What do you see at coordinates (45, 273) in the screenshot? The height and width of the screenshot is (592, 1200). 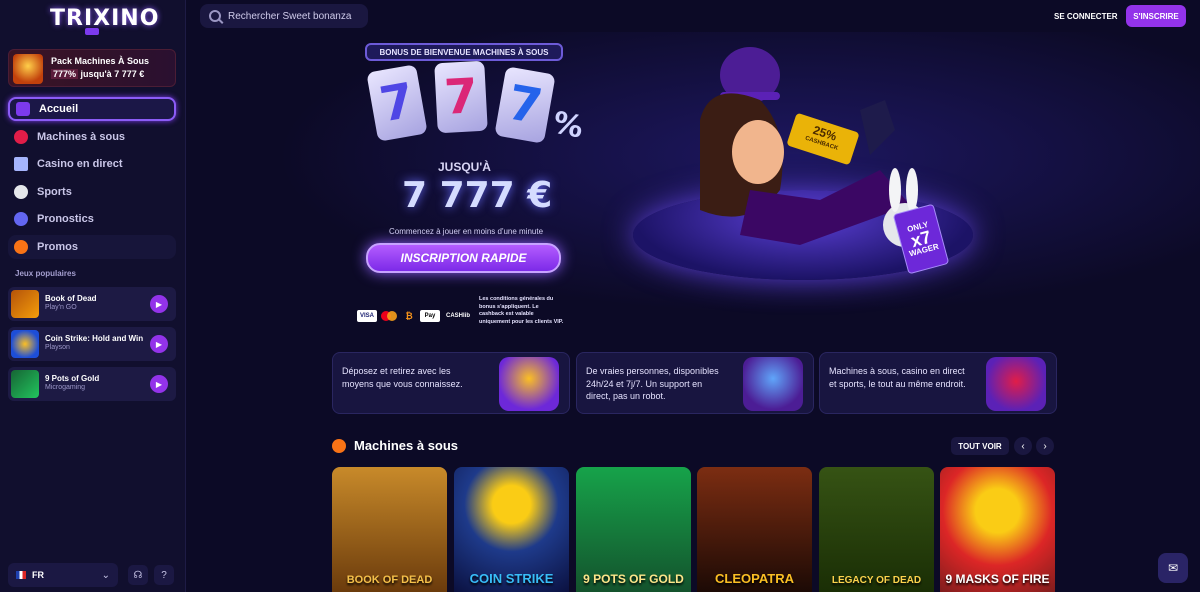 I see `popular-games-title: Jeux populaires` at bounding box center [45, 273].